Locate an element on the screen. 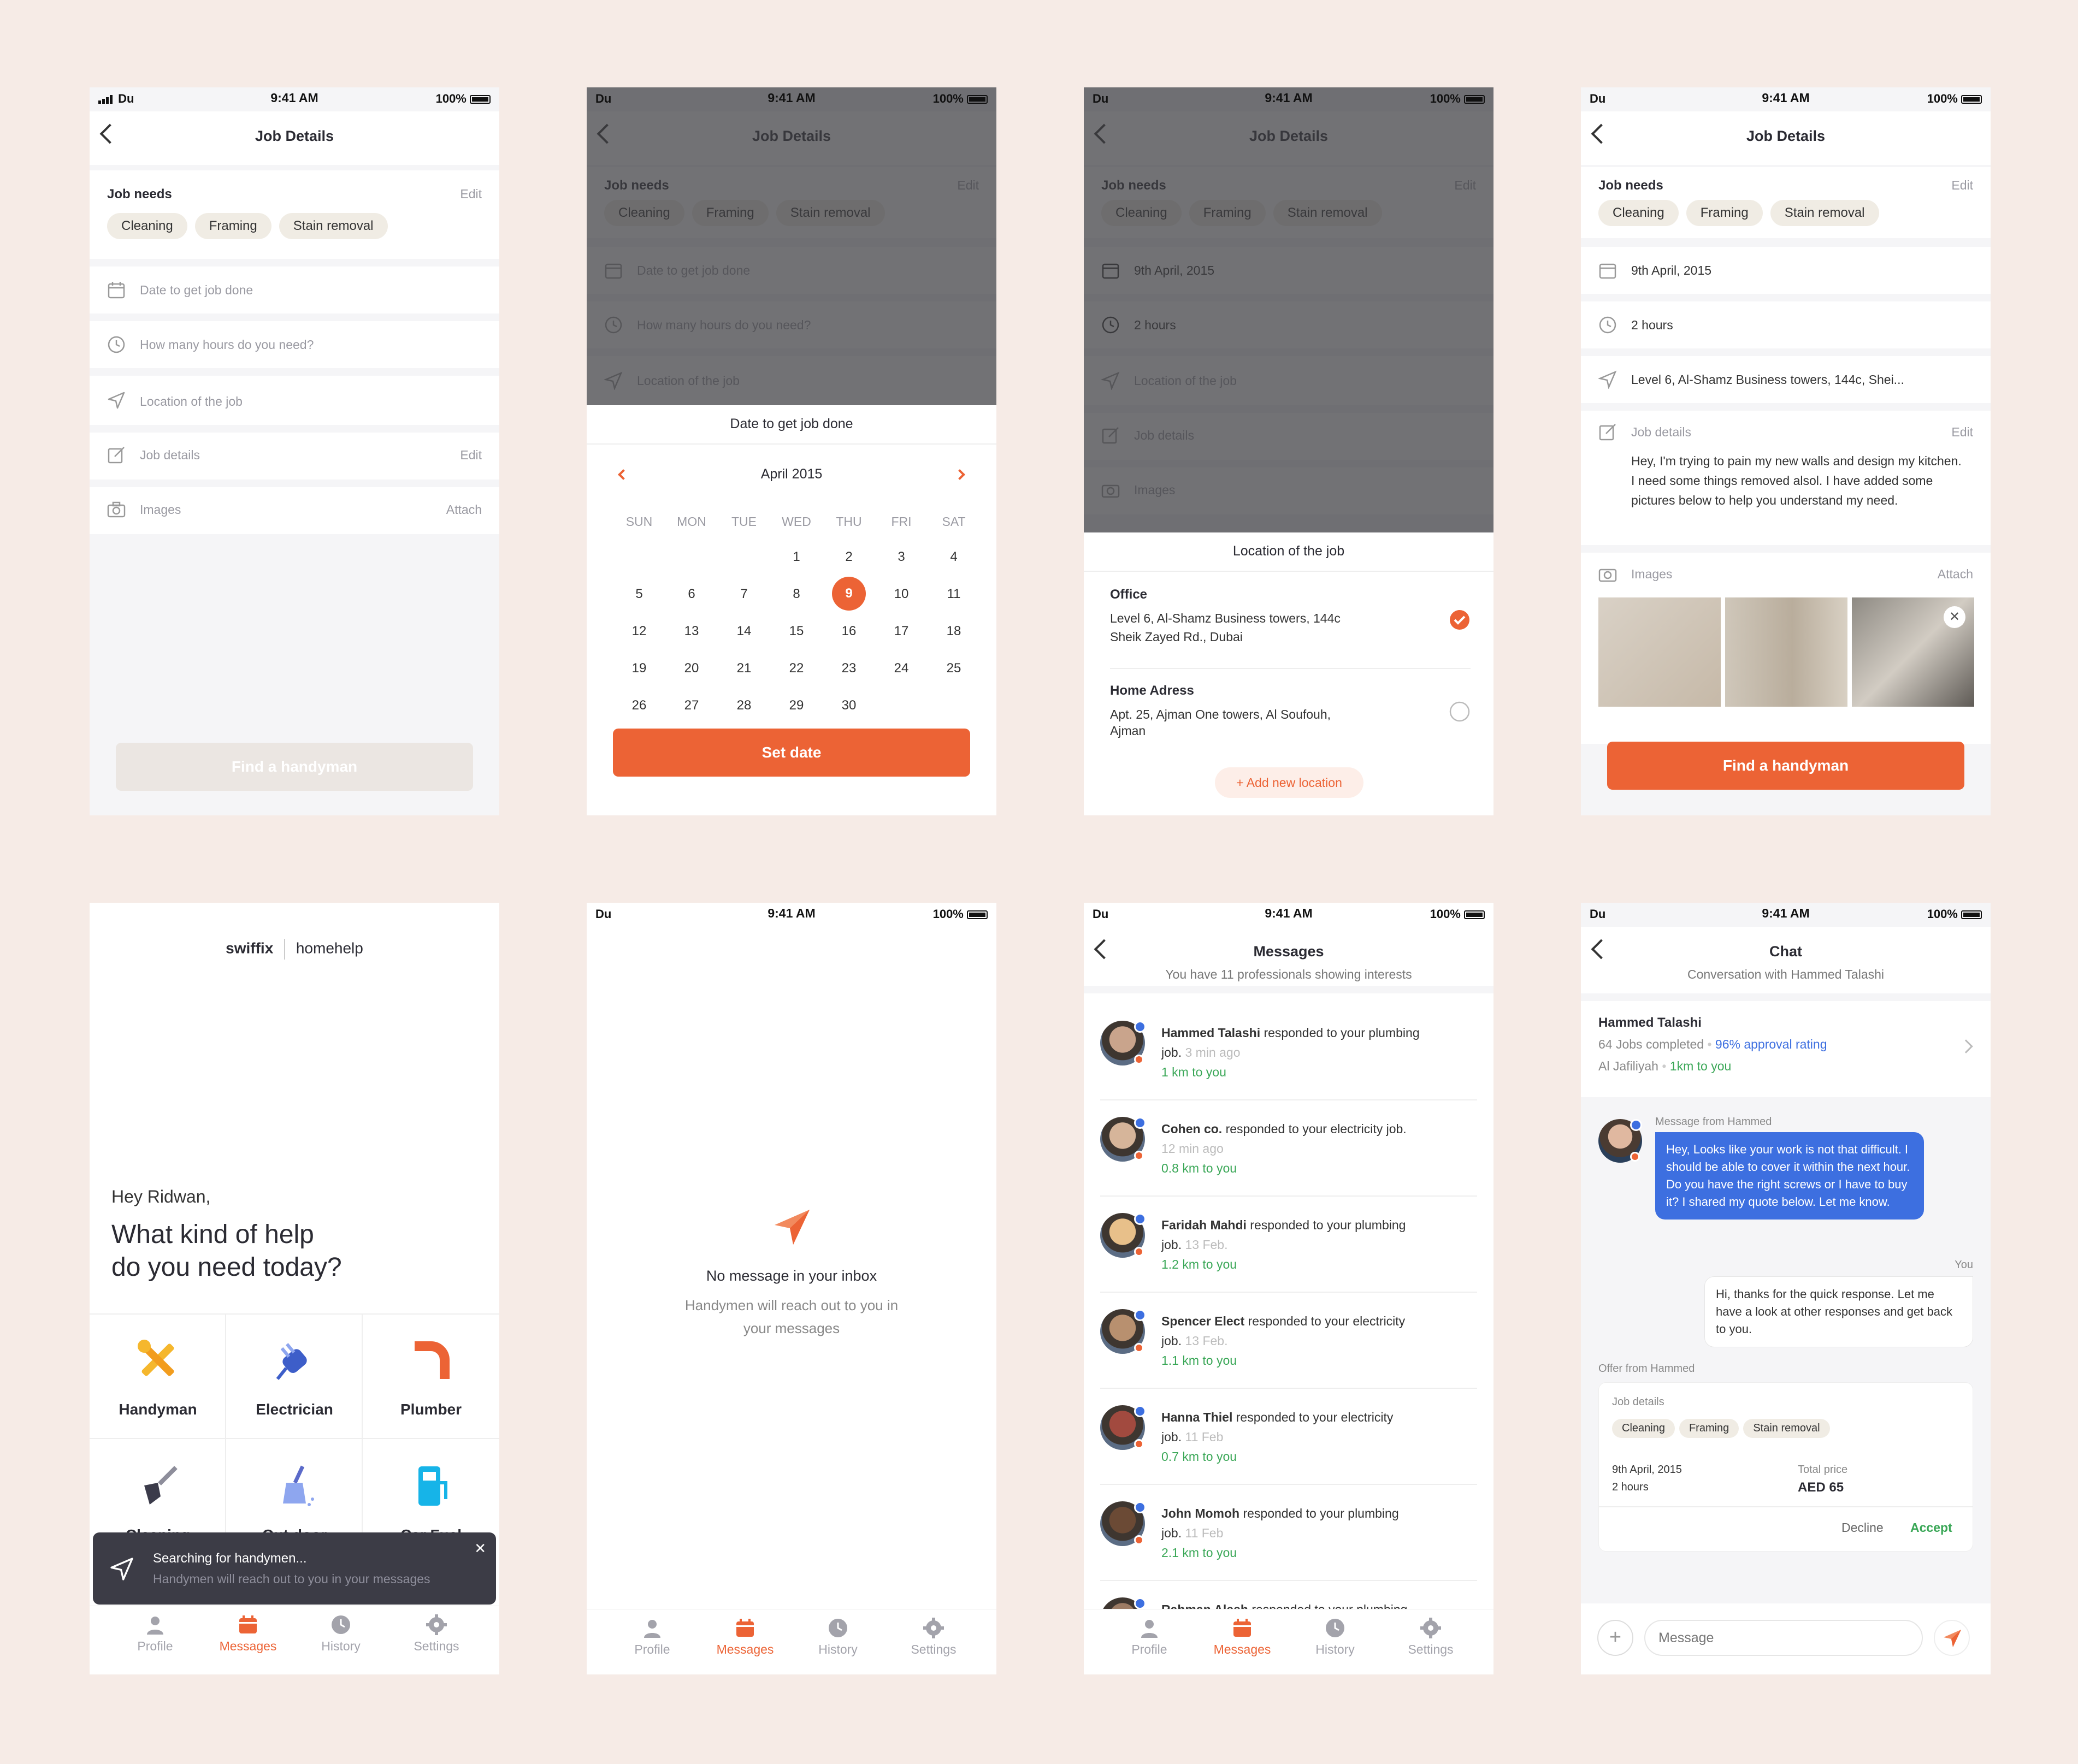  page-title: Chat is located at coordinates (1786, 951).